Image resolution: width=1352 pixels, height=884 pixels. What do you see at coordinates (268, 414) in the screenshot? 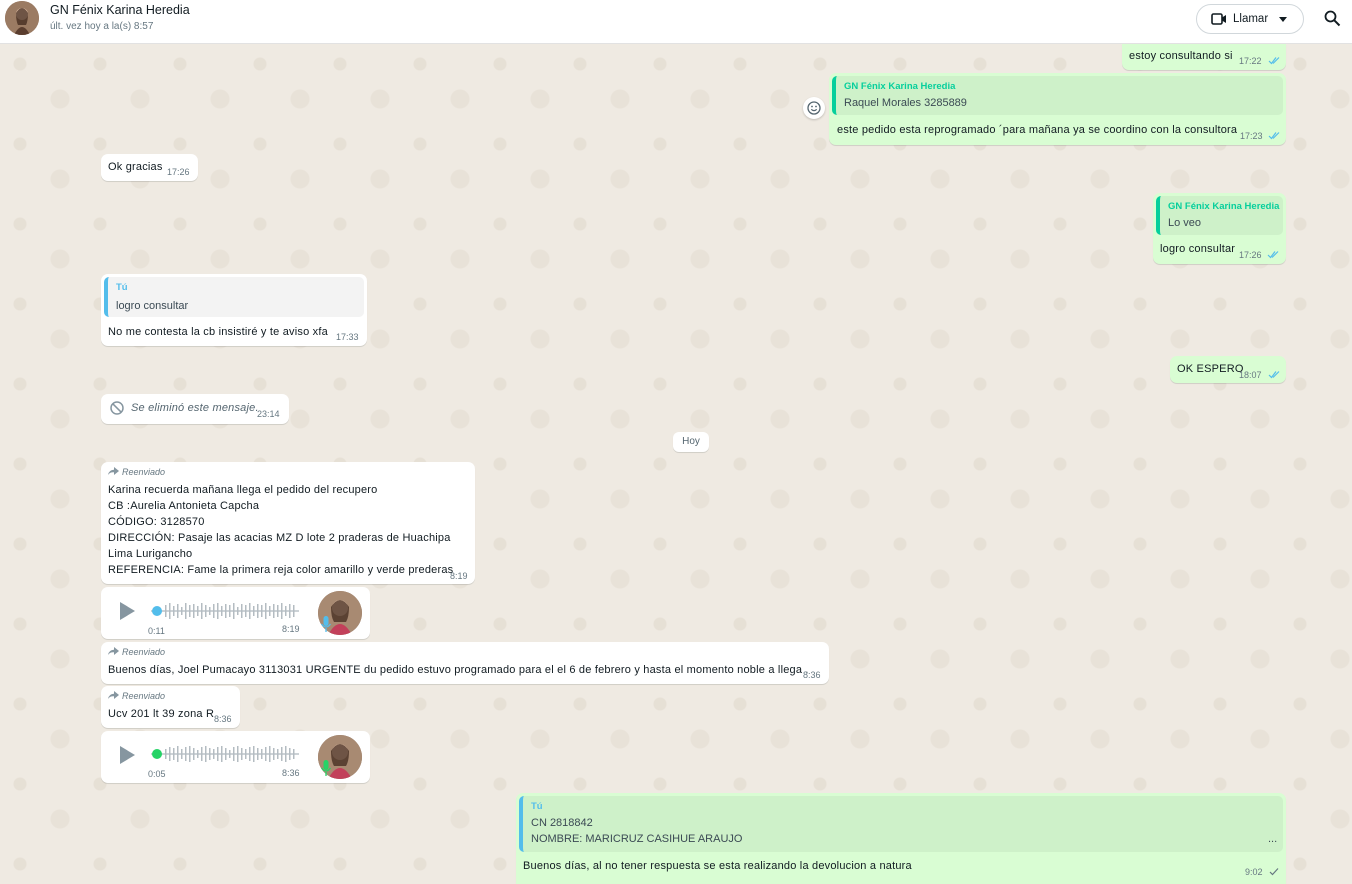
I see `message-time: 23:14` at bounding box center [268, 414].